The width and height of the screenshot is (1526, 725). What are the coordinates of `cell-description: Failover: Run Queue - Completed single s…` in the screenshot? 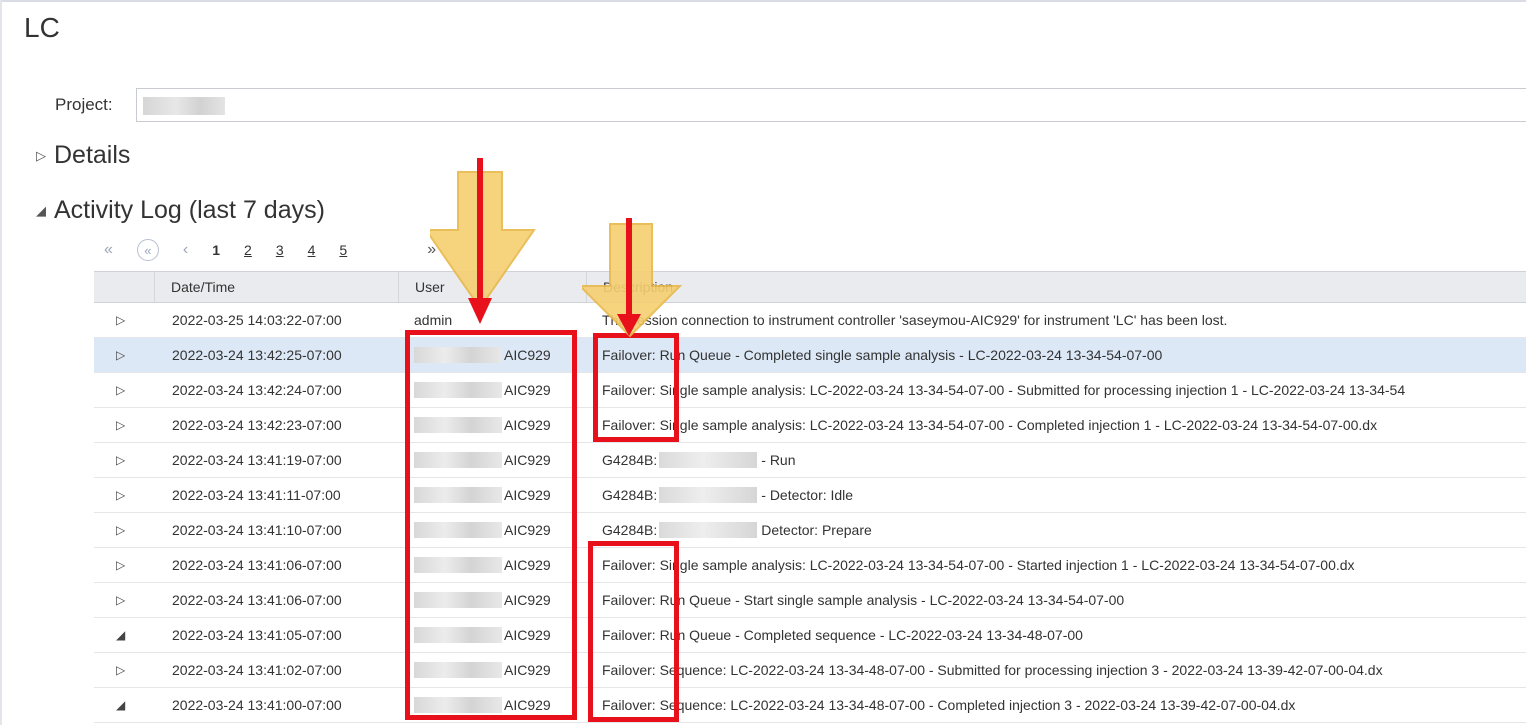 It's located at (1056, 355).